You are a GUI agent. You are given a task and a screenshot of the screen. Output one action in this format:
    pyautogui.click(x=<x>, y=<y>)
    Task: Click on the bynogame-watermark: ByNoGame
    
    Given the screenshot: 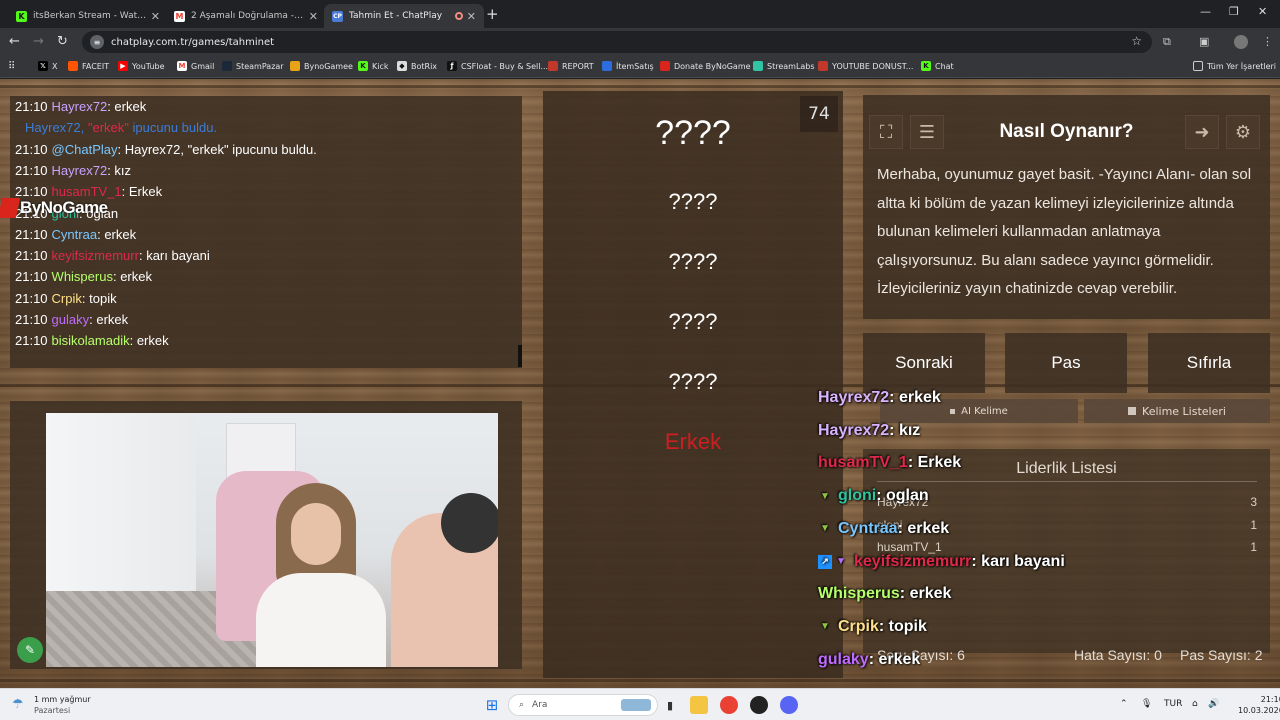 What is the action you would take?
    pyautogui.click(x=54, y=208)
    